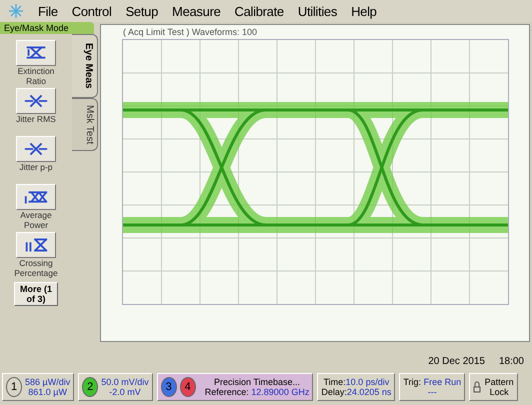 Image resolution: width=532 pixels, height=405 pixels. I want to click on starburst-logo-icon, so click(16, 11).